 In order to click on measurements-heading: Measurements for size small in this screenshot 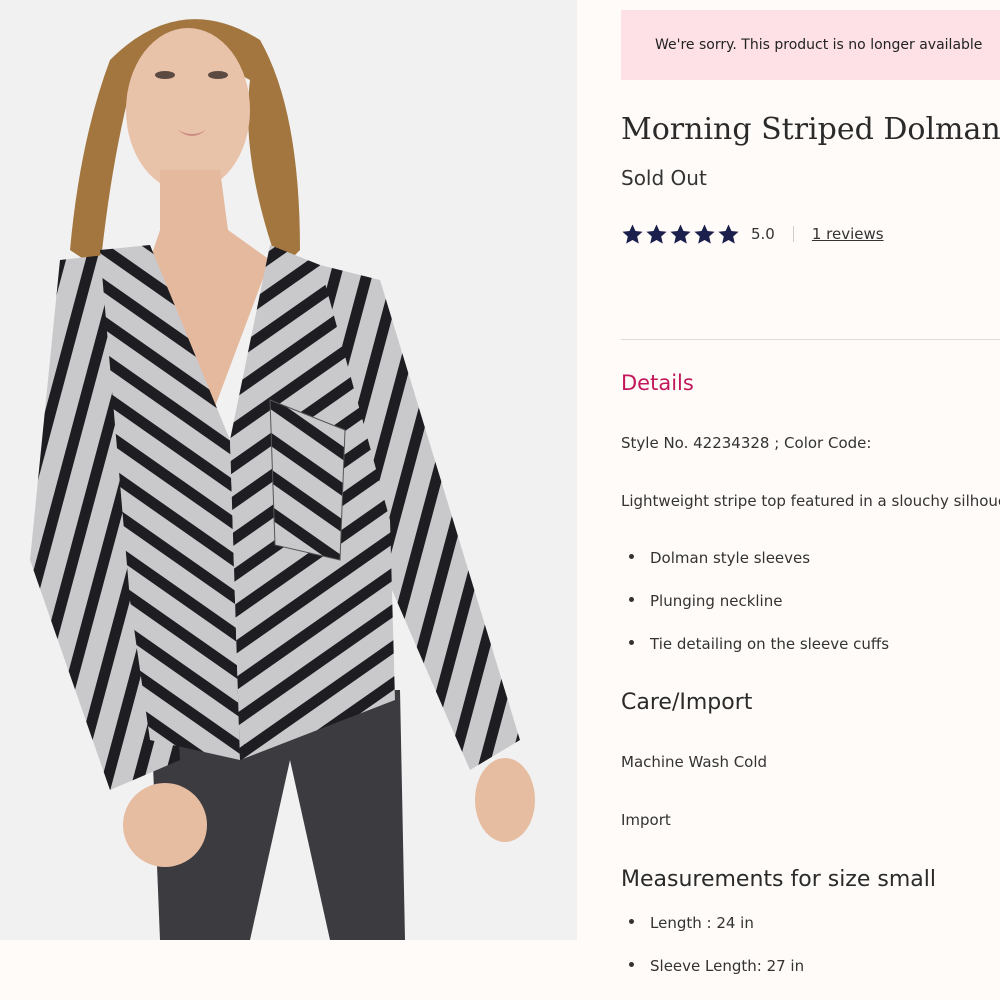, I will do `click(778, 879)`.